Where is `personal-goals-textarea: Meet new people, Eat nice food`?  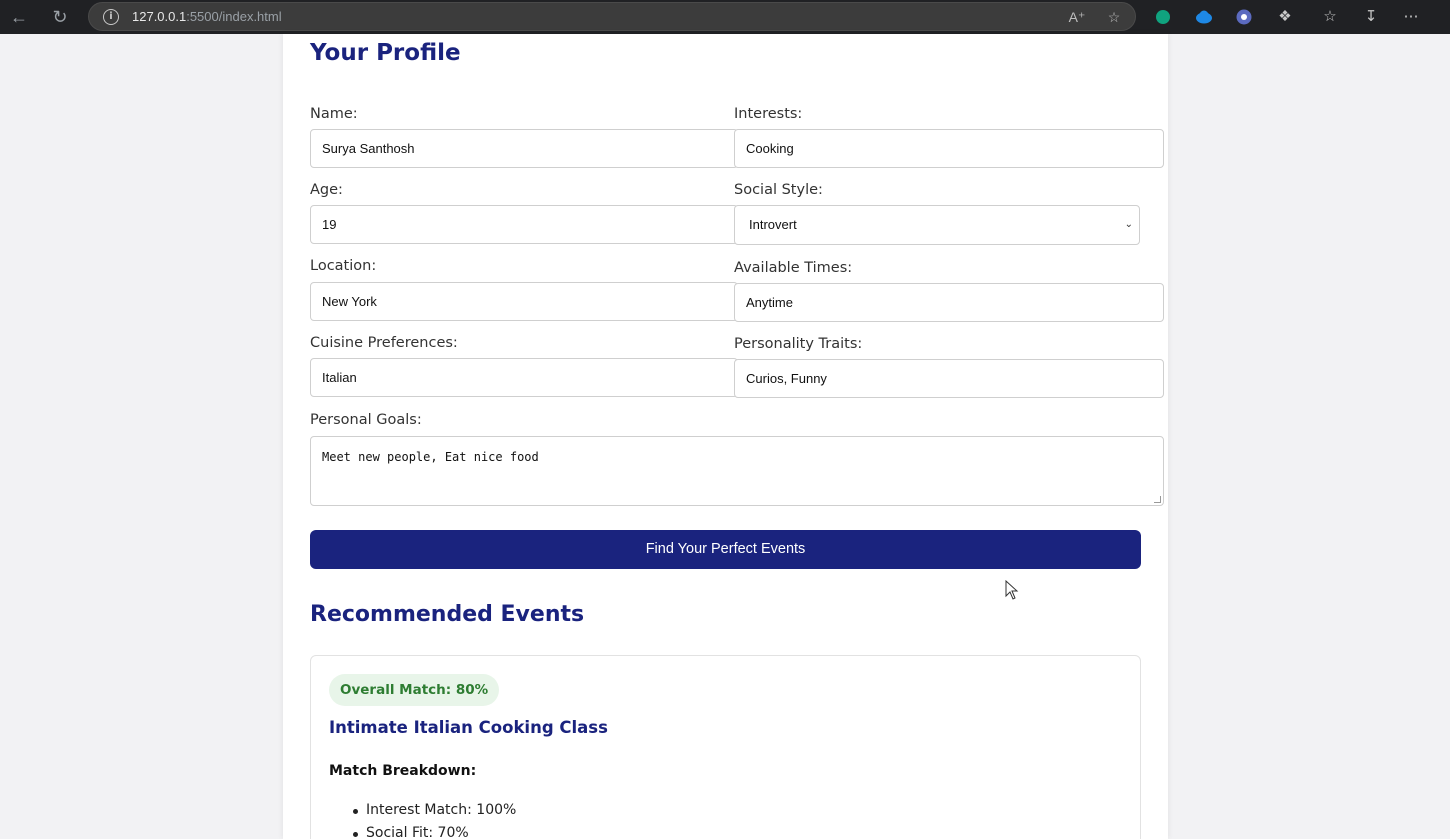
personal-goals-textarea: Meet new people, Eat nice food is located at coordinates (737, 471).